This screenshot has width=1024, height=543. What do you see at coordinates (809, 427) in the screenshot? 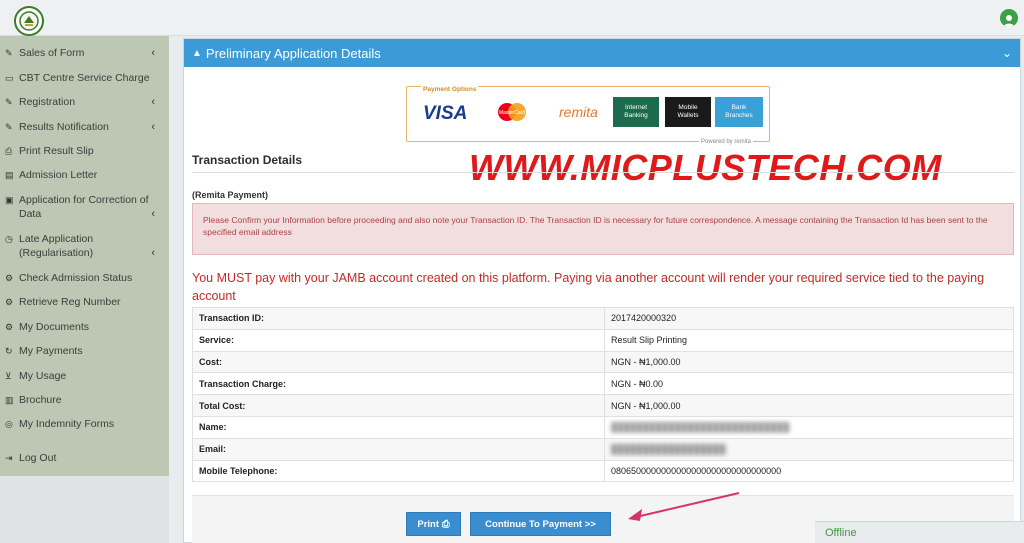
I see `row-value: ████████████████████████████` at bounding box center [809, 427].